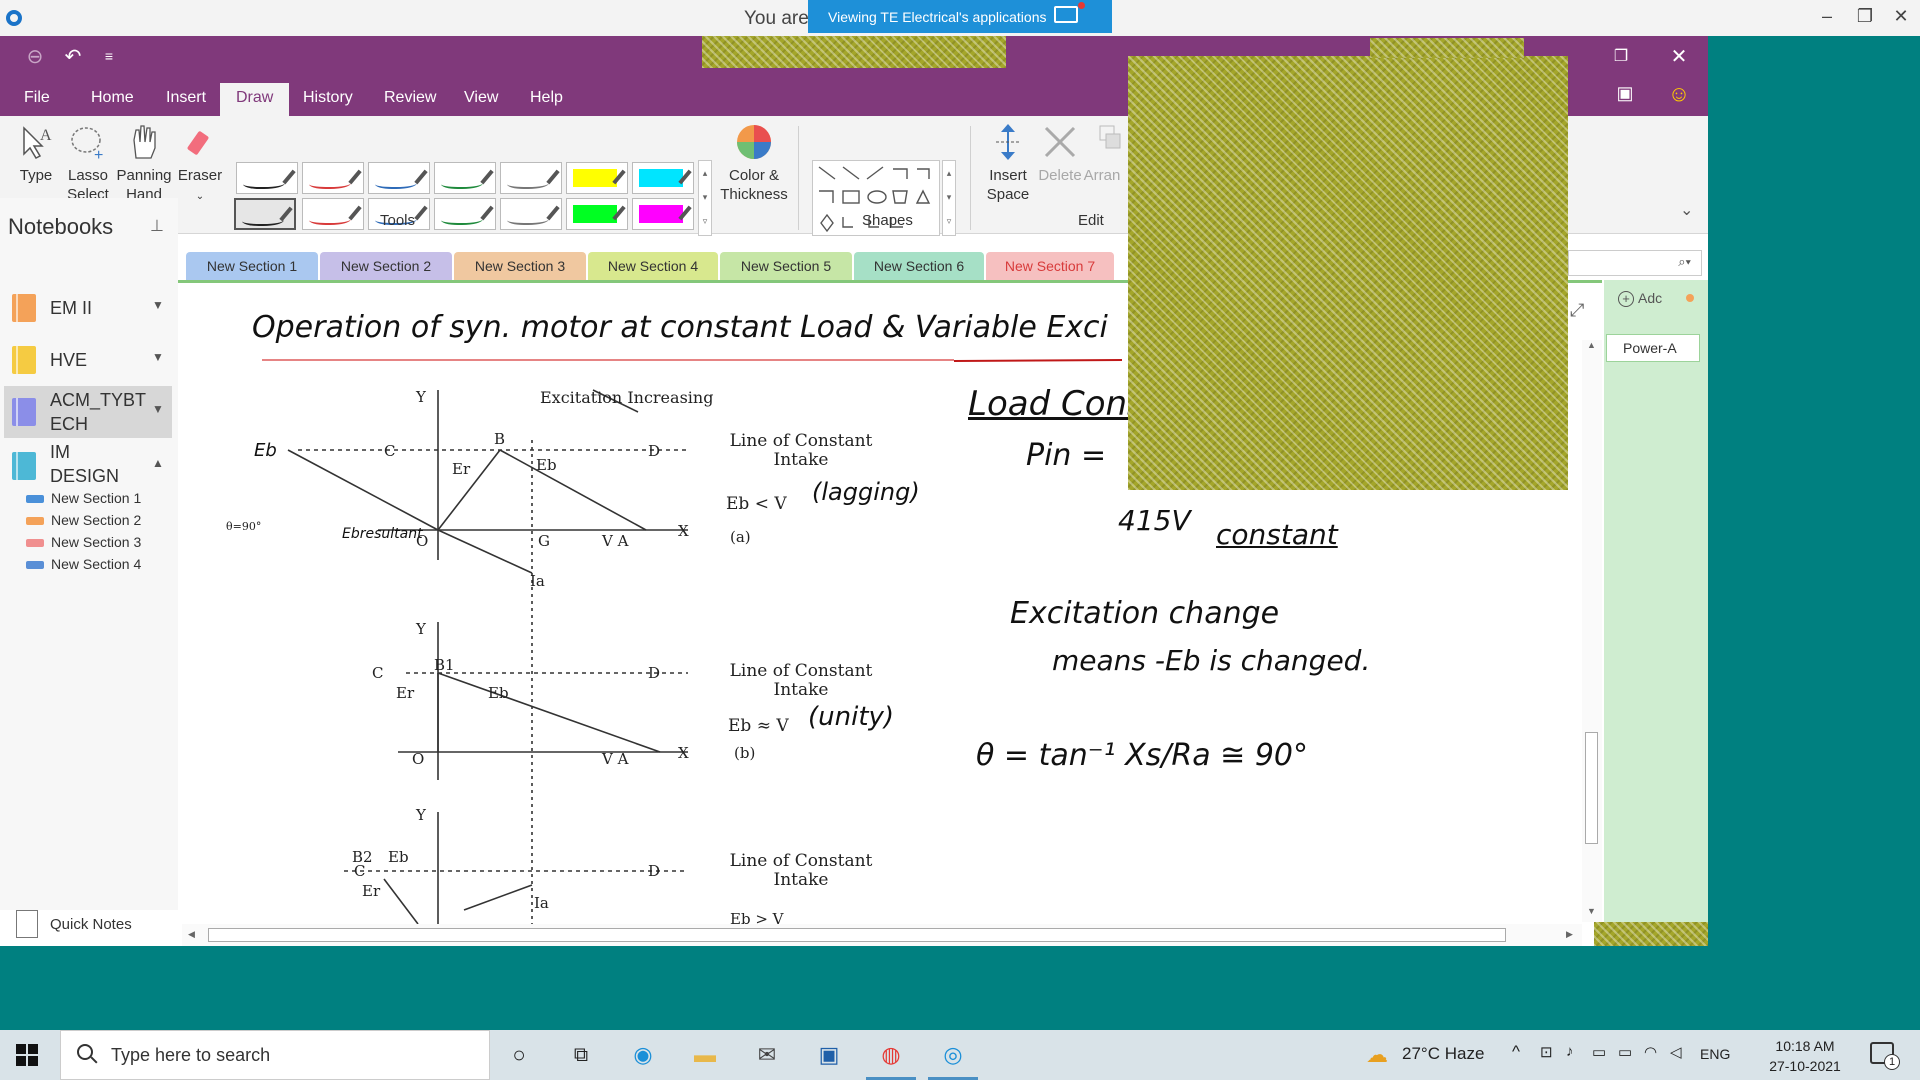  I want to click on section-tab-7: New Section 7, so click(1050, 266).